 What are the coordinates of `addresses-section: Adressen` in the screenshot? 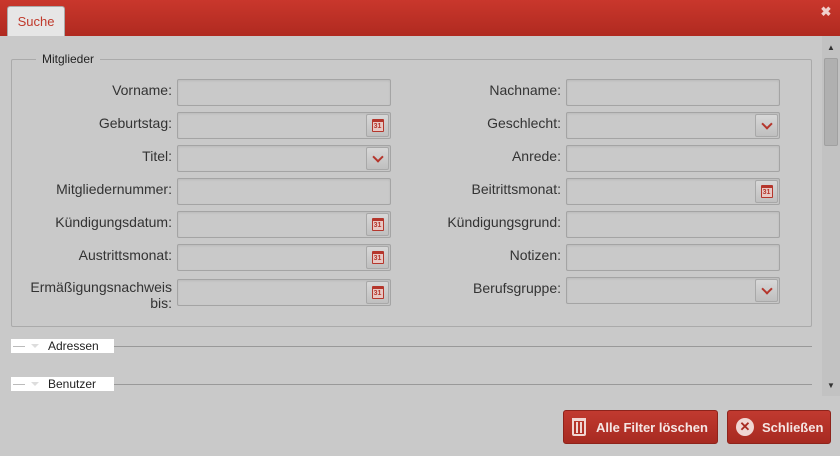 It's located at (411, 346).